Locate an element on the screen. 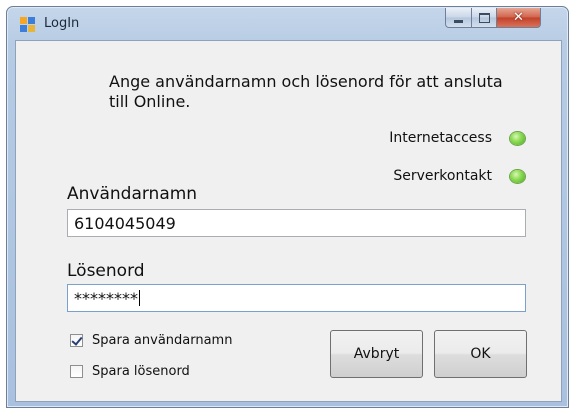 The height and width of the screenshot is (414, 576). maximize-icon is located at coordinates (484, 17).